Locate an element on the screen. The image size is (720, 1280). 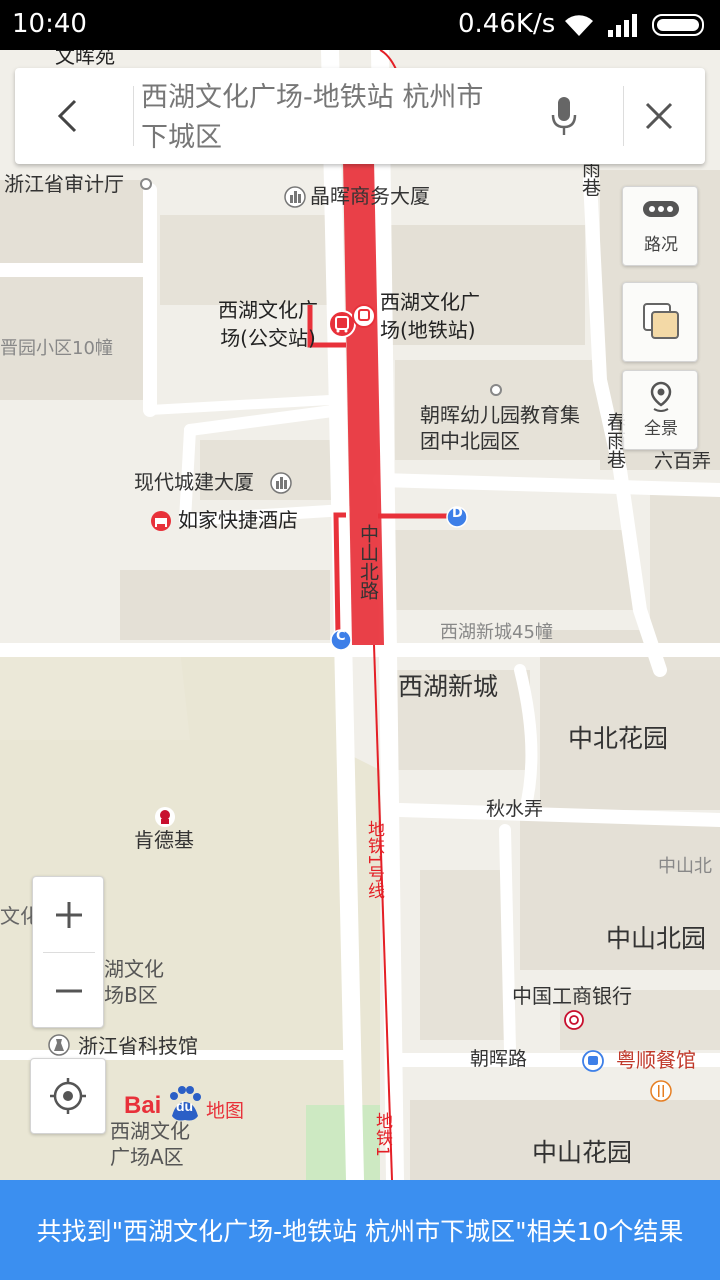
kfc-icon is located at coordinates (165, 817).